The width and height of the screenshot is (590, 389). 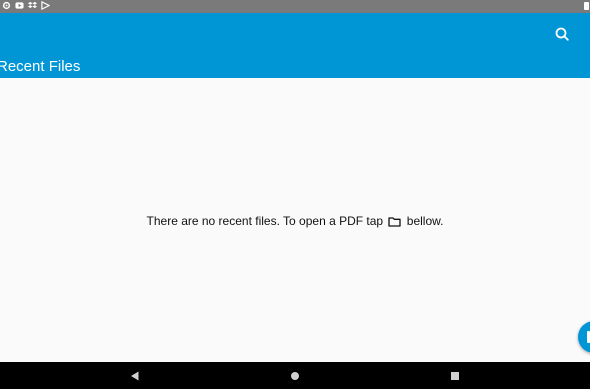 I want to click on navigation-bar, so click(x=295, y=375).